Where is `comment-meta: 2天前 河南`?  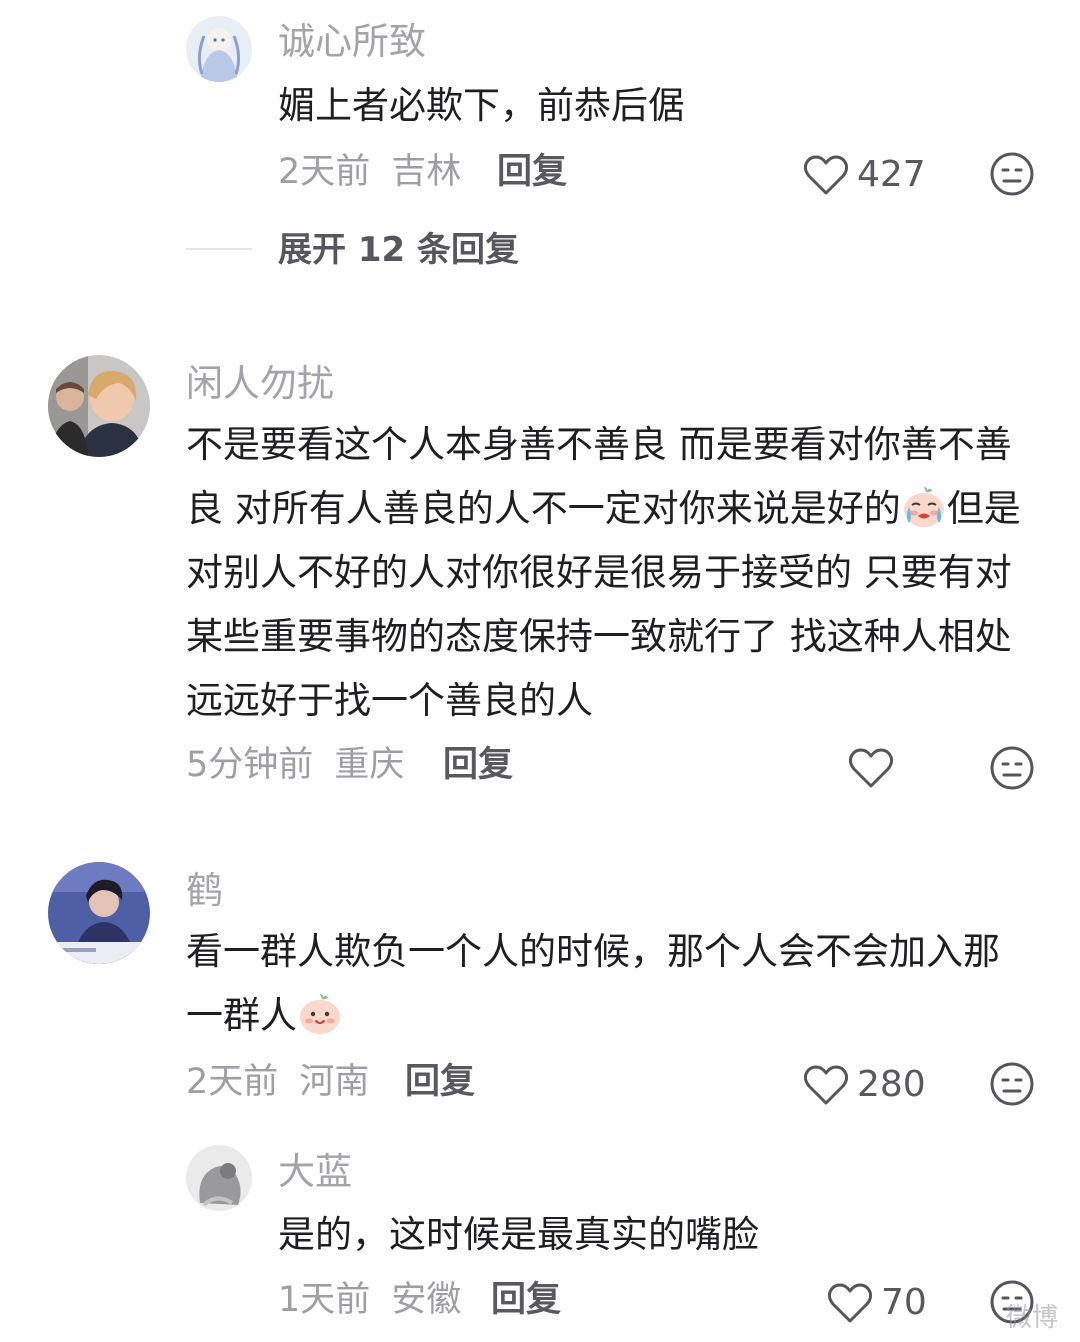 comment-meta: 2天前 河南 is located at coordinates (277, 1082).